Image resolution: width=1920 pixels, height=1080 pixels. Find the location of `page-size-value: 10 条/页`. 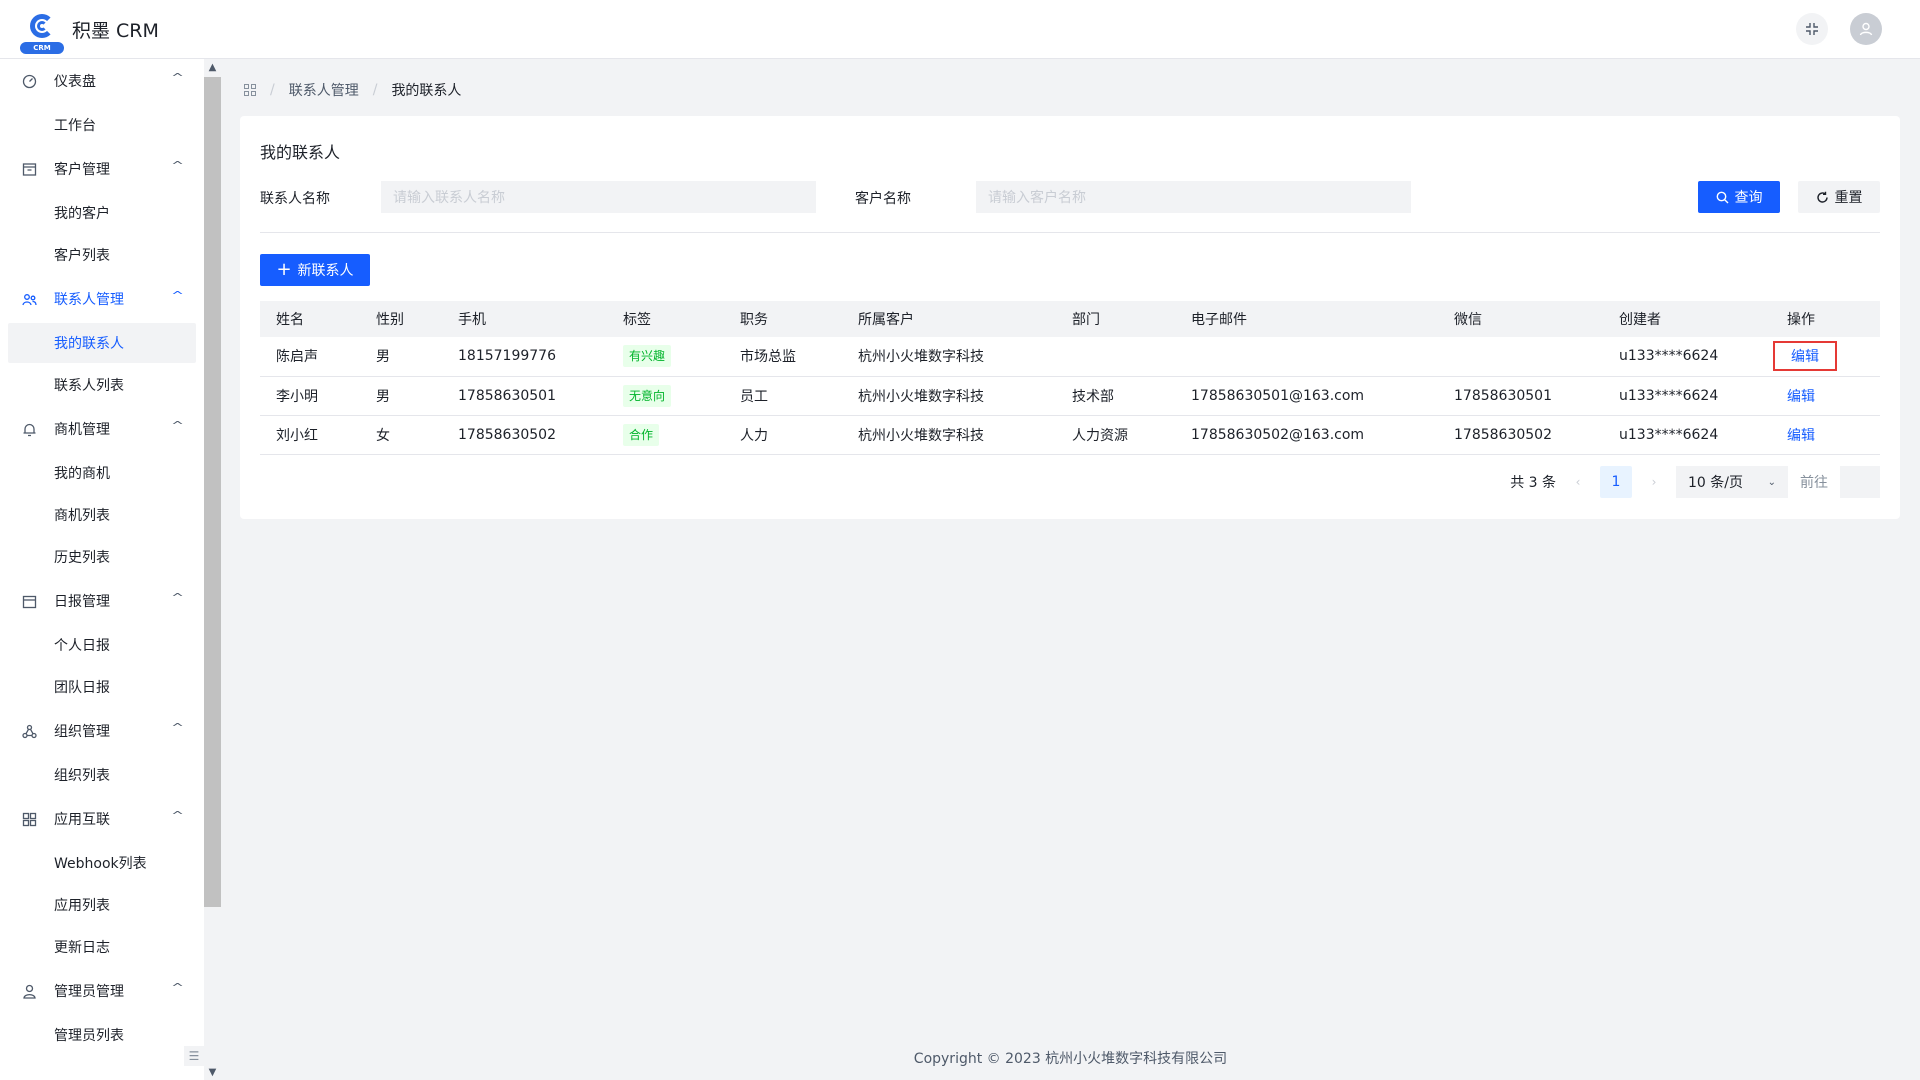

page-size-value: 10 条/页 is located at coordinates (1715, 483).